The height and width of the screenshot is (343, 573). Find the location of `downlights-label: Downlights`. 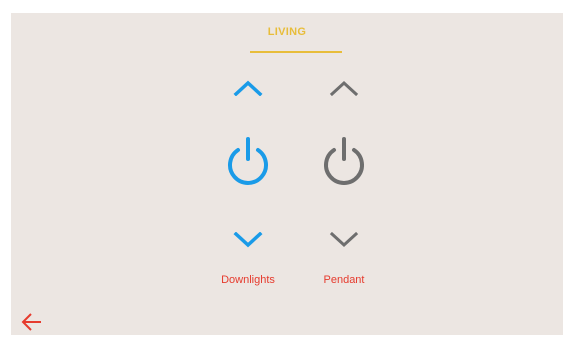

downlights-label: Downlights is located at coordinates (248, 280).